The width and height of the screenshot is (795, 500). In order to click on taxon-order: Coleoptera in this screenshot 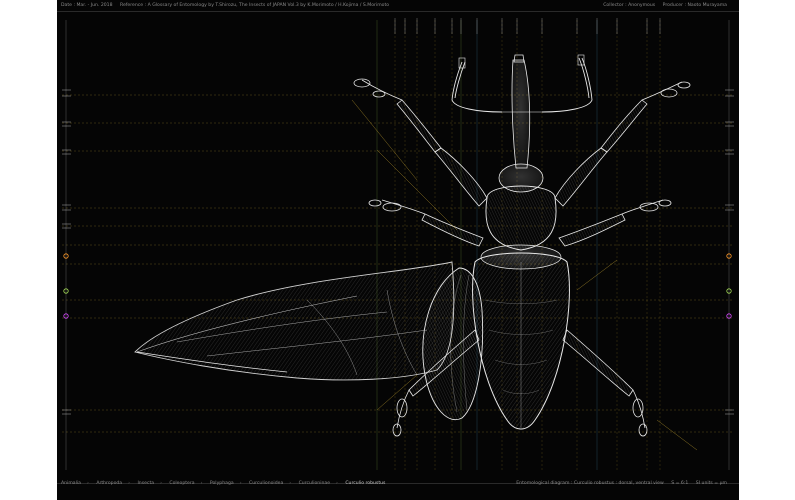, I will do `click(182, 483)`.